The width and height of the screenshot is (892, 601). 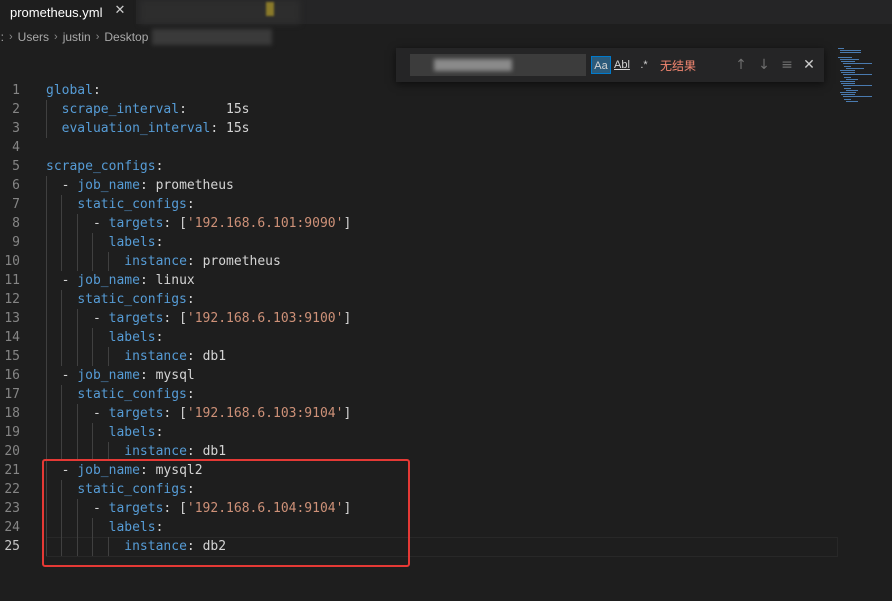 I want to click on yaml-key: global, so click(x=69, y=90).